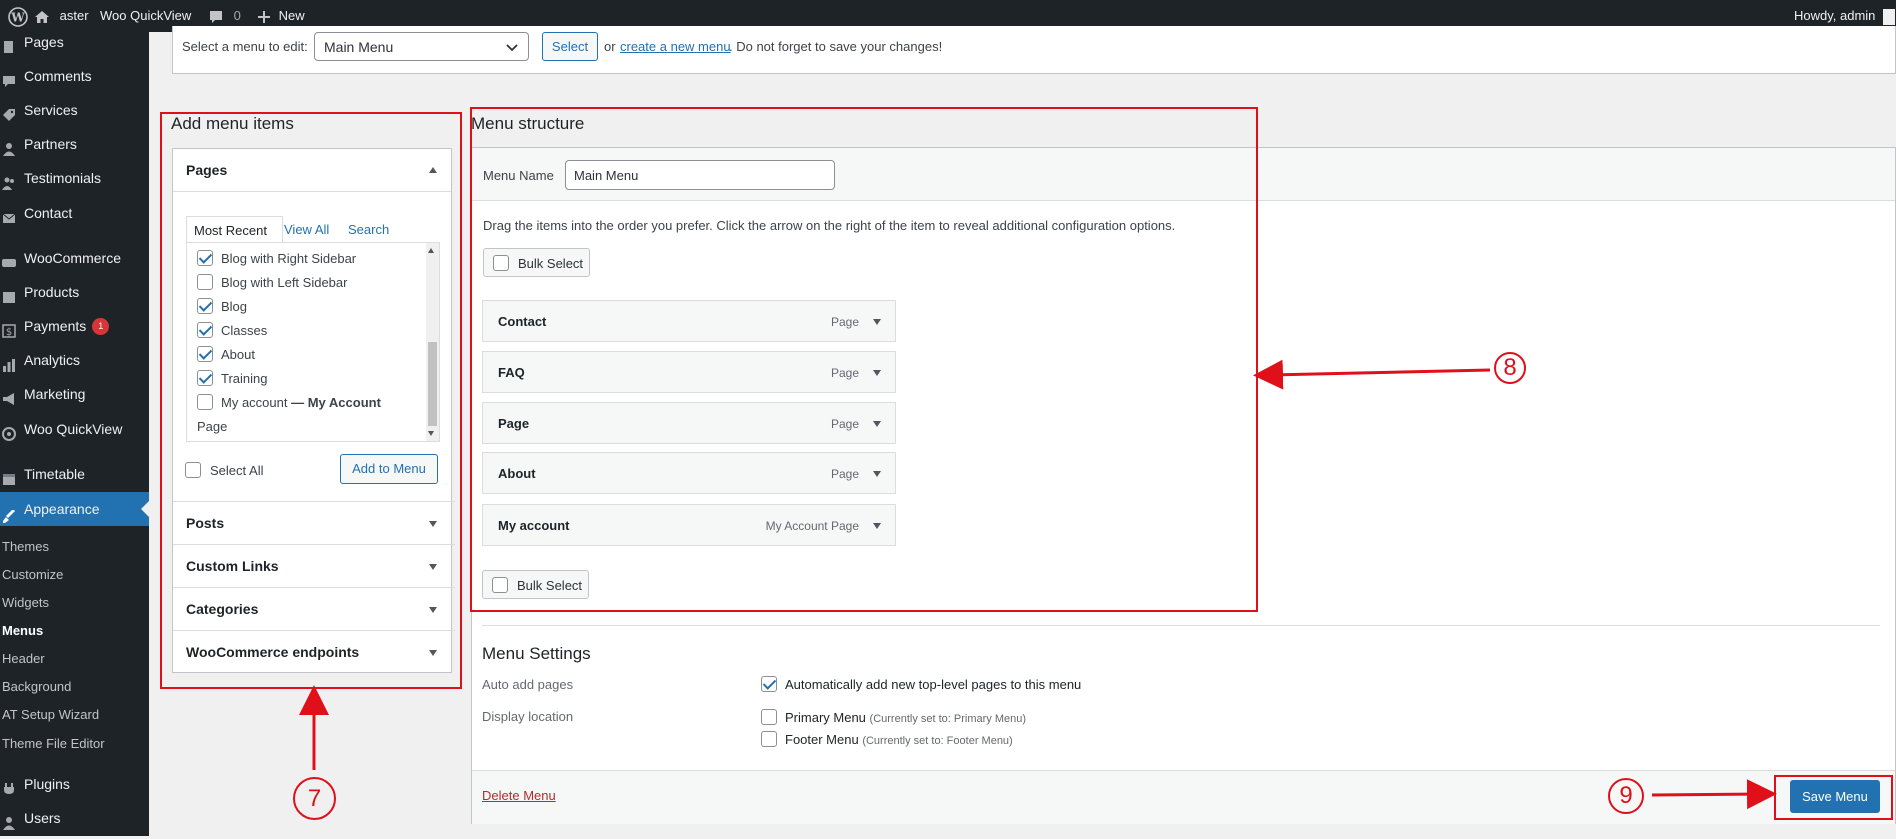  I want to click on annotation-number-7: 7, so click(314, 798).